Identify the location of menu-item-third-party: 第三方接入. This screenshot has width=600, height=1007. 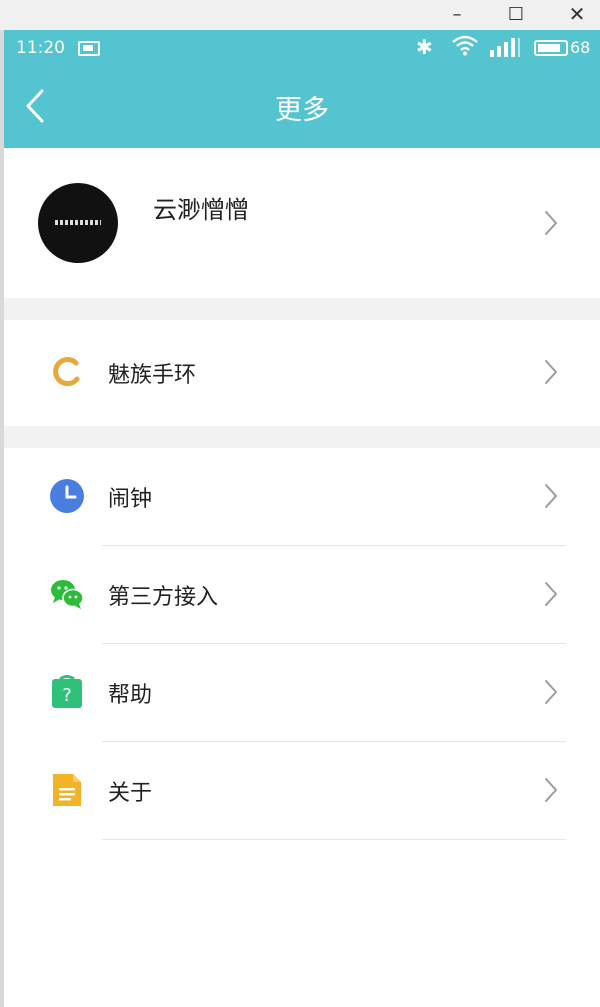
(302, 595).